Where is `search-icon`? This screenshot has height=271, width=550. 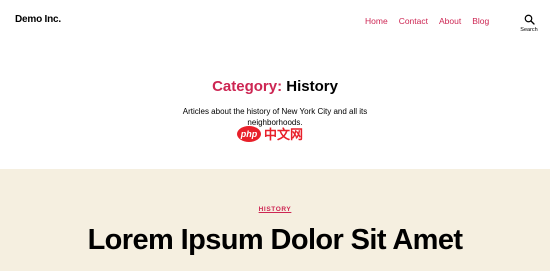 search-icon is located at coordinates (529, 19).